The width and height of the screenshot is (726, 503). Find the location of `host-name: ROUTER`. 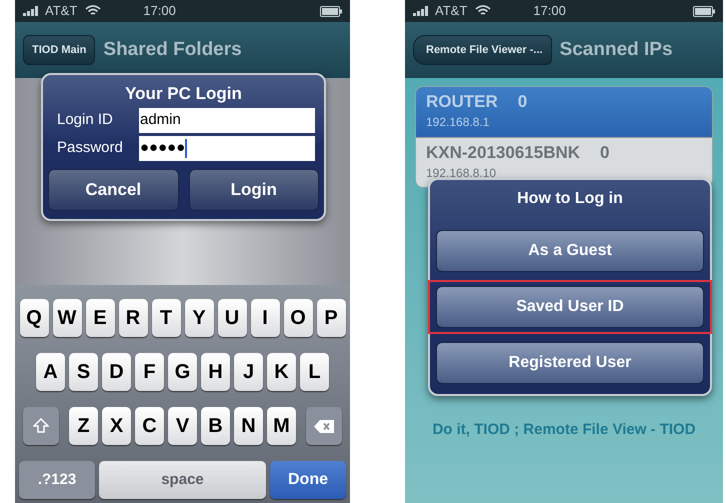

host-name: ROUTER is located at coordinates (462, 102).